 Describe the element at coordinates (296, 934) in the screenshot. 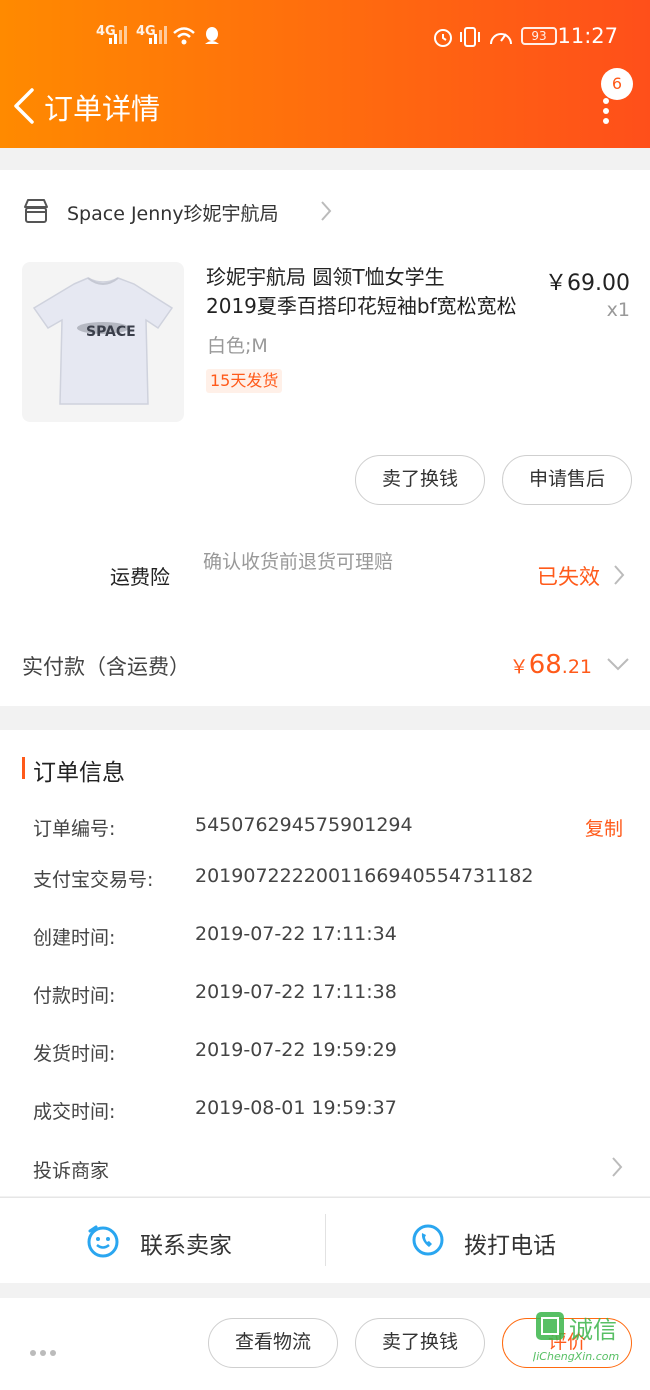

I see `created-time-value: 2019-07-22 17:11:34` at that location.